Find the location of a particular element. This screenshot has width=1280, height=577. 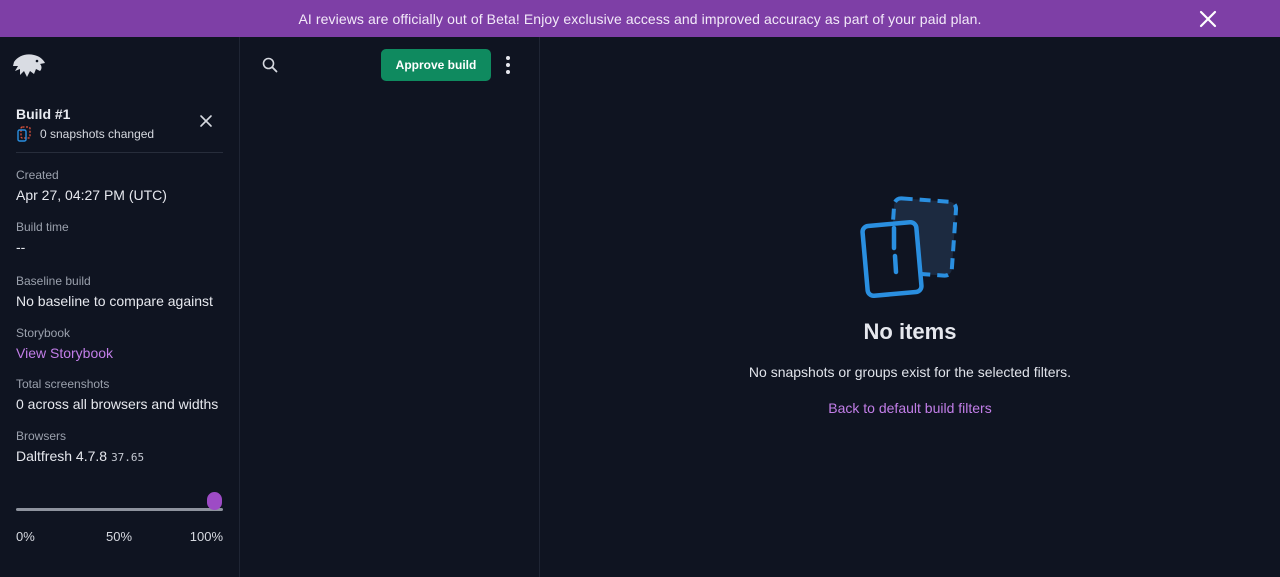

slider-label-mid: 50% is located at coordinates (119, 536).